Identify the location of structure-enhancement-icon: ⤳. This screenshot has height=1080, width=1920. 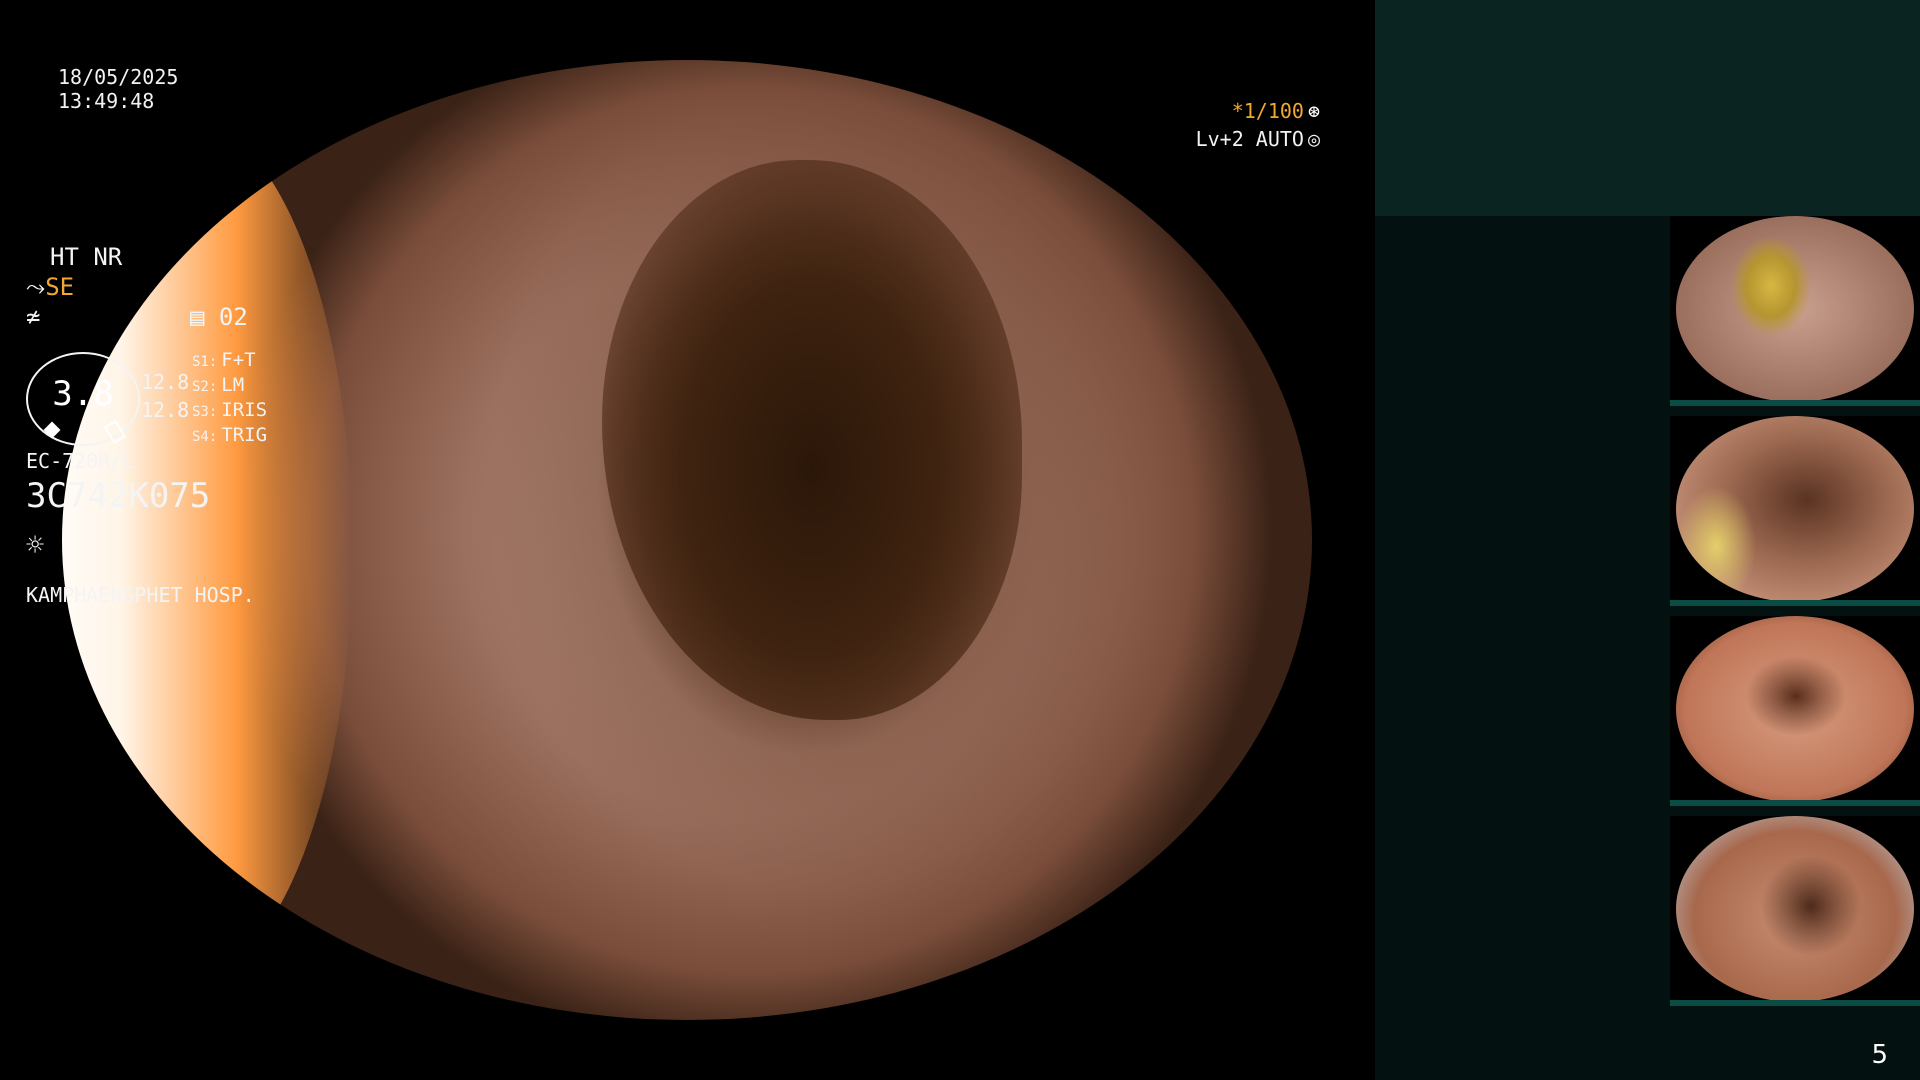
(36, 287).